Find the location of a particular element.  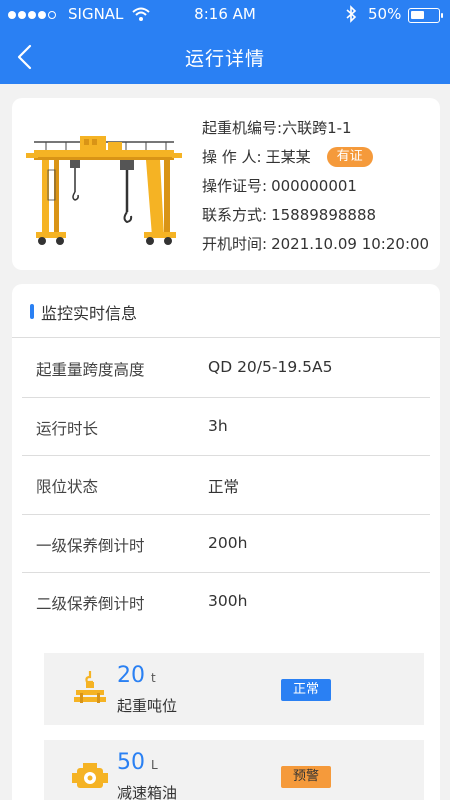

status-badge: 正常 is located at coordinates (306, 690).